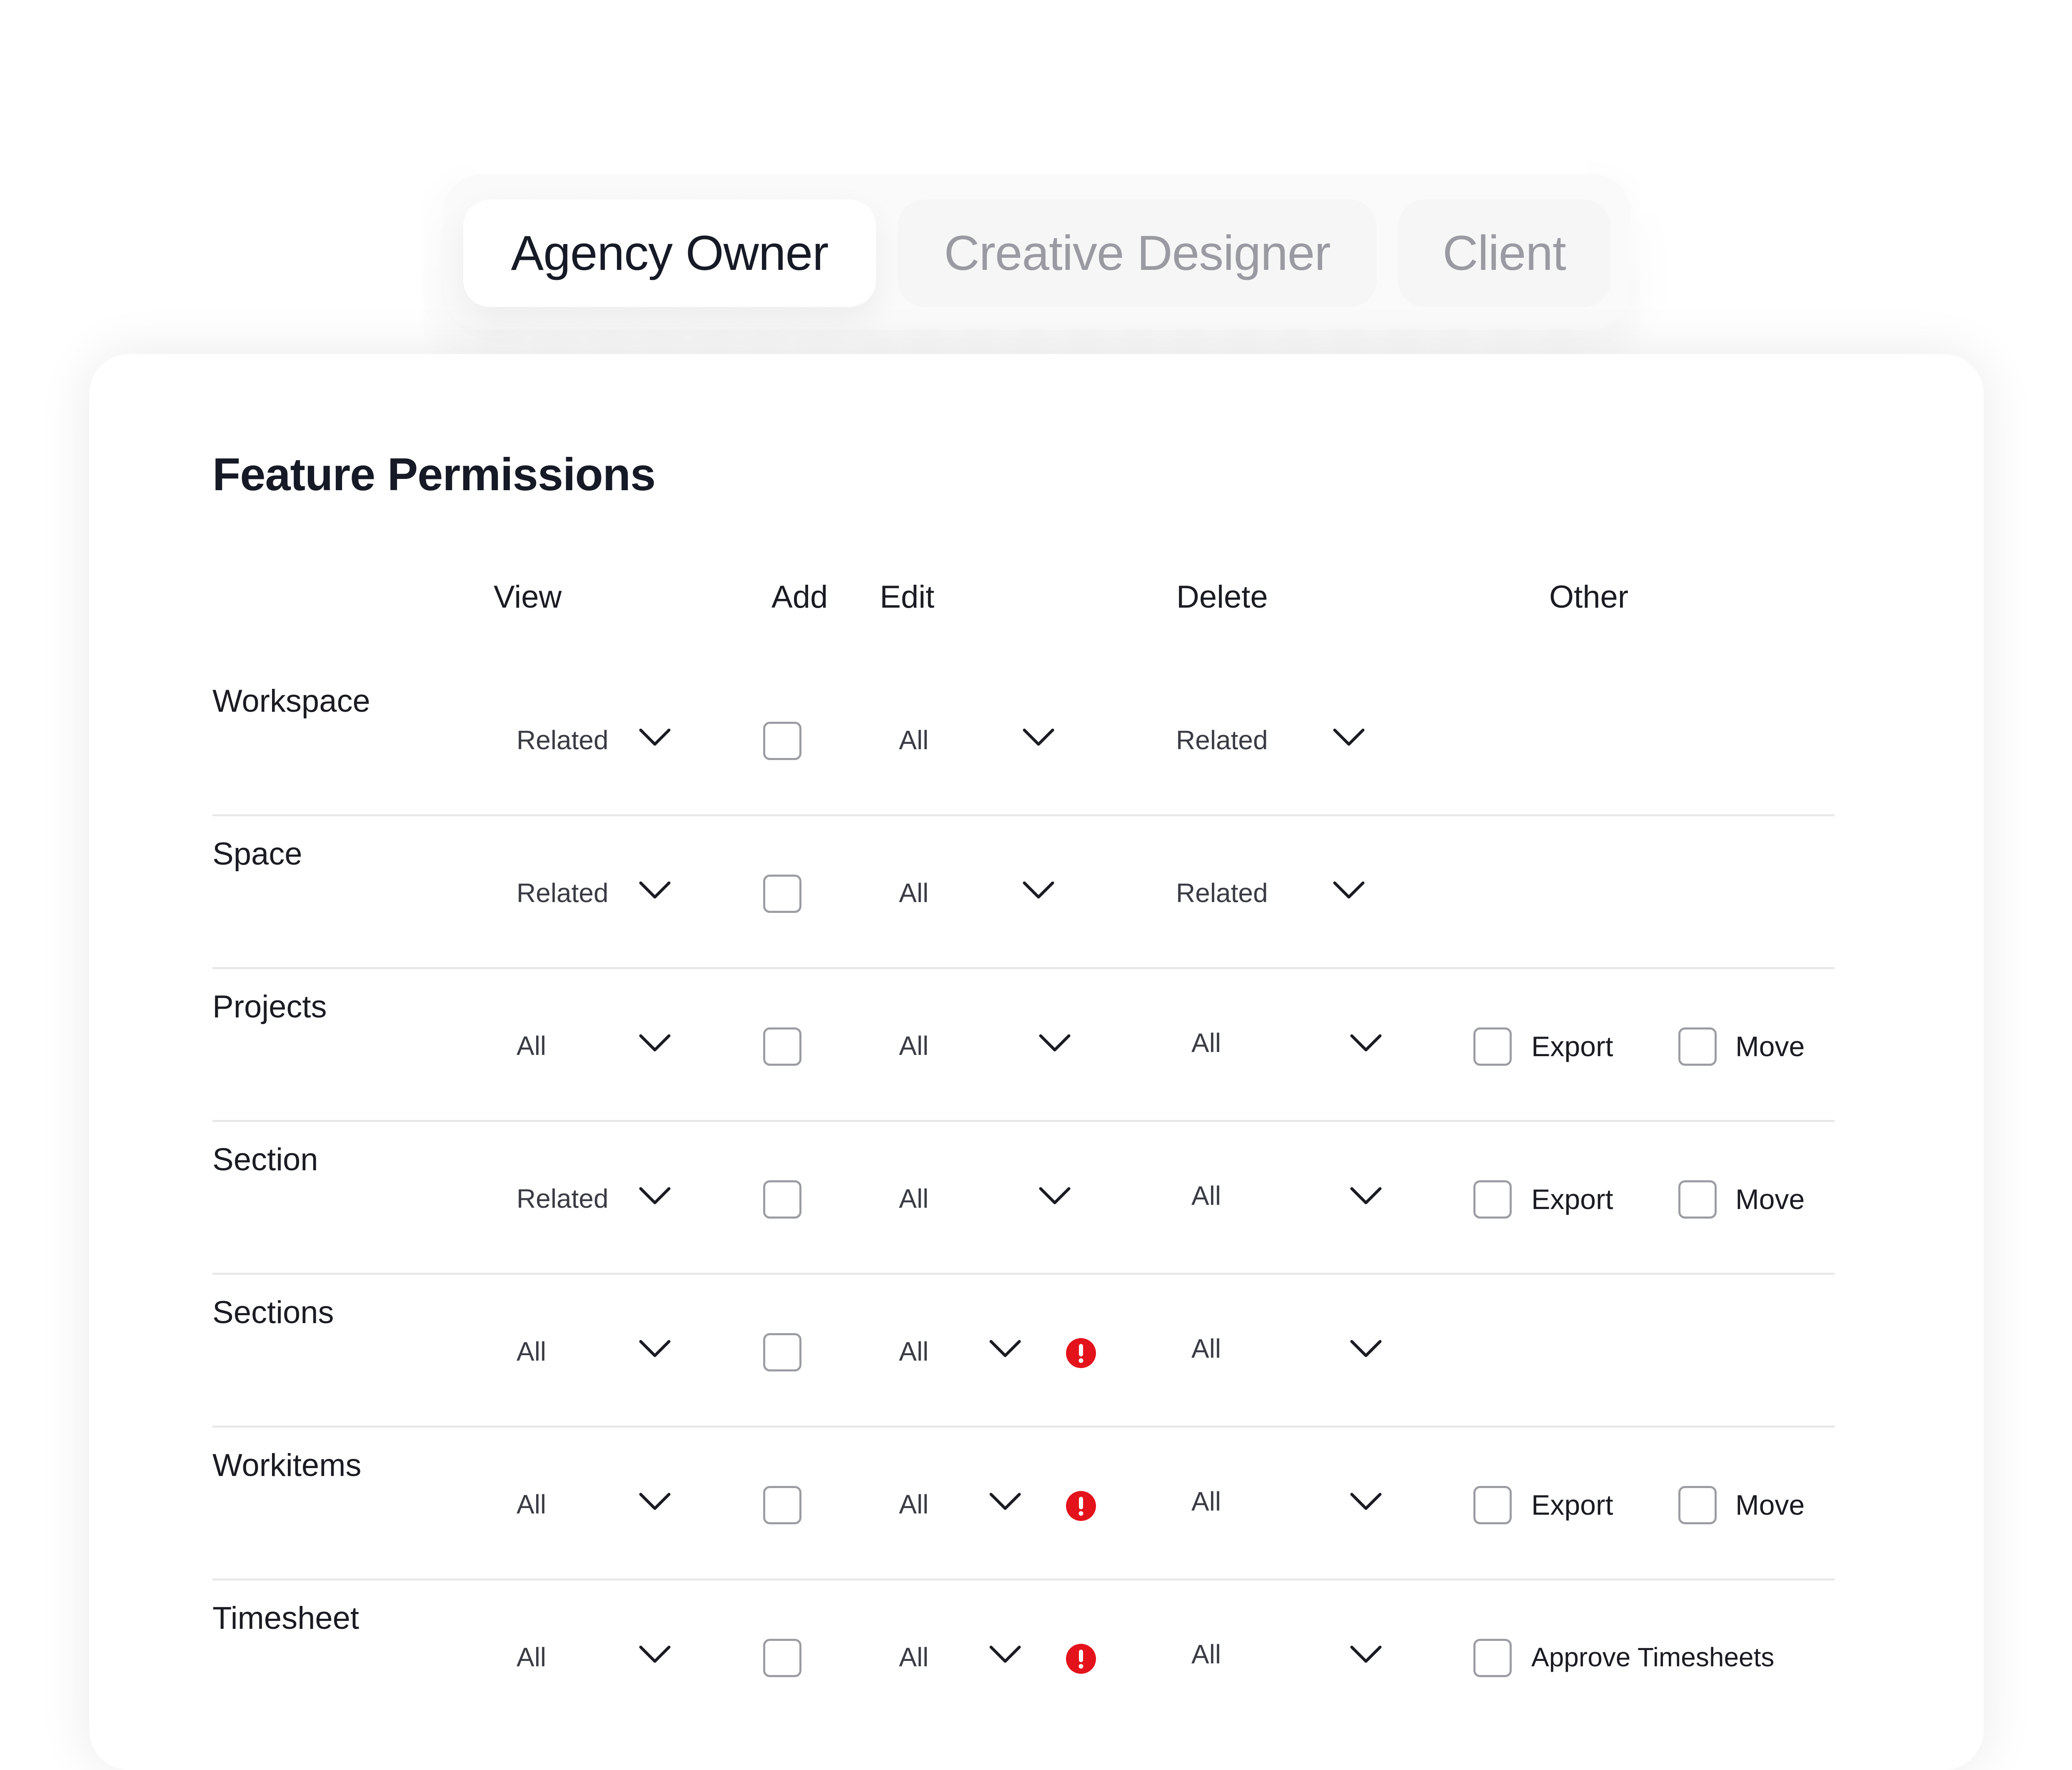  I want to click on table-row: Projects All All All Export Move, so click(1023, 1045).